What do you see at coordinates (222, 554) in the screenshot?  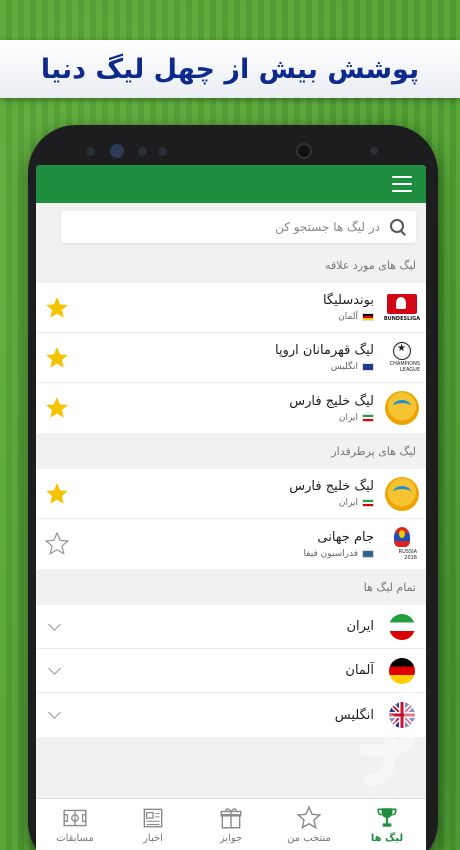 I see `league-country: فدراسیون فیفا` at bounding box center [222, 554].